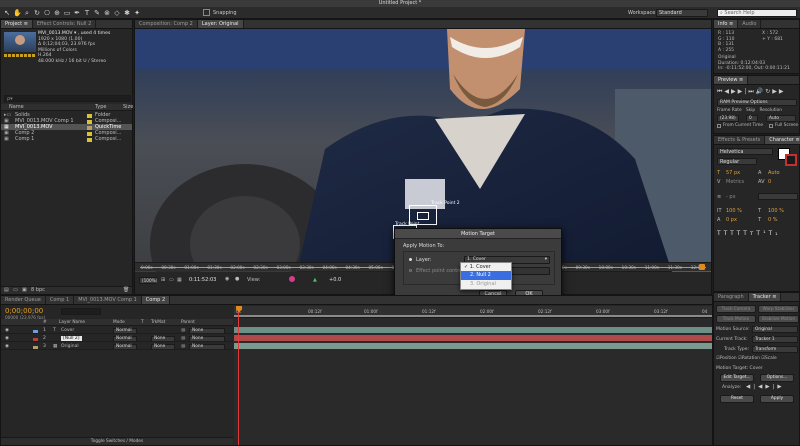 This screenshot has height=446, width=800. I want to click on tab-project: Project ≡, so click(17, 24).